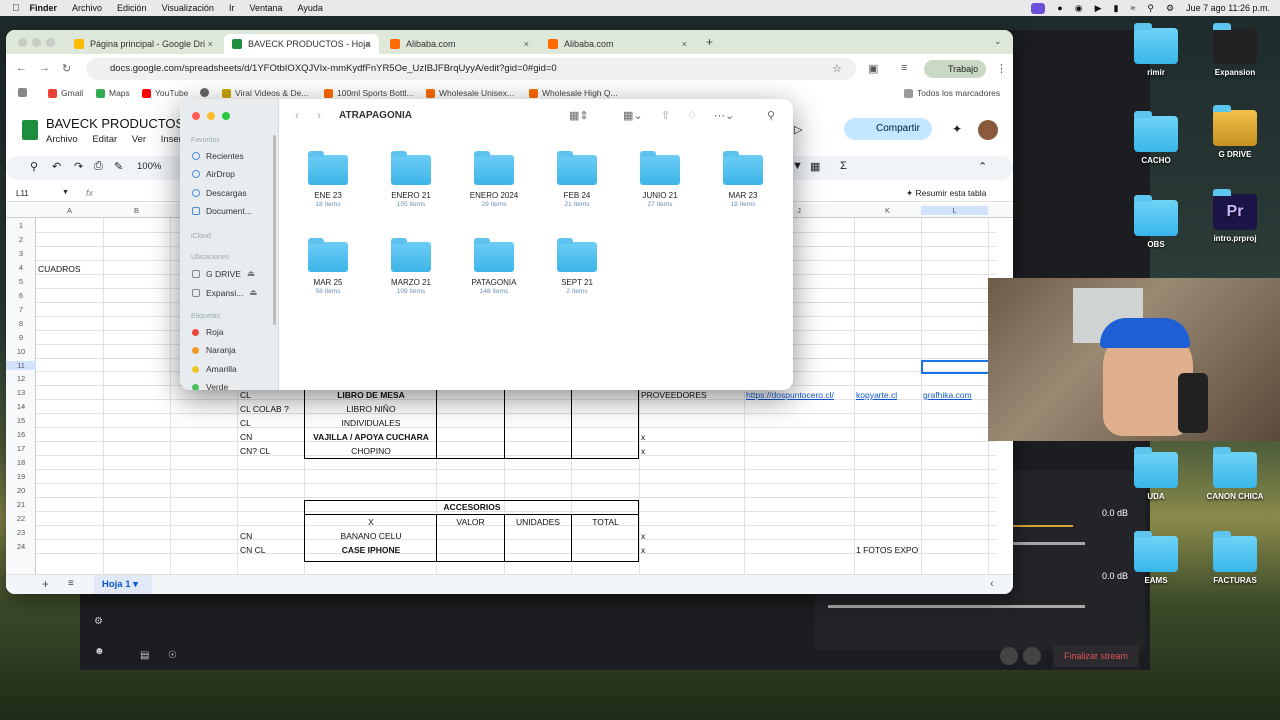  I want to click on group-icon: ▦⌄, so click(633, 115).